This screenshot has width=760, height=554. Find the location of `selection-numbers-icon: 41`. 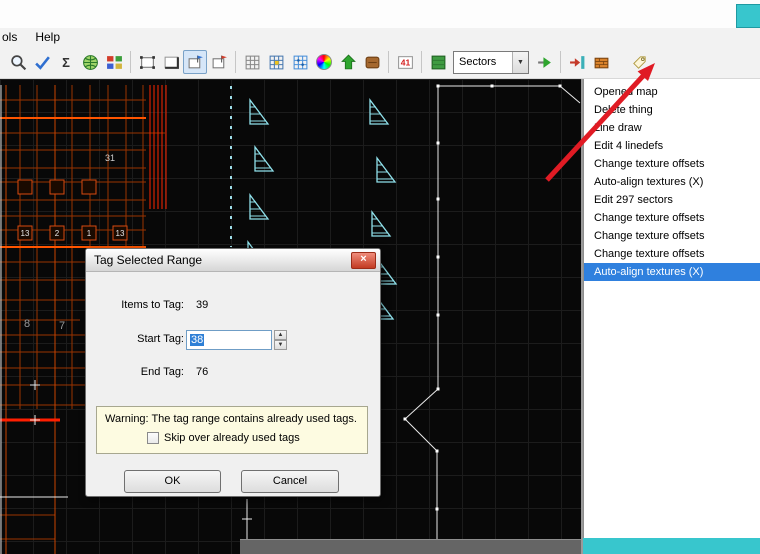

selection-numbers-icon: 41 is located at coordinates (405, 62).